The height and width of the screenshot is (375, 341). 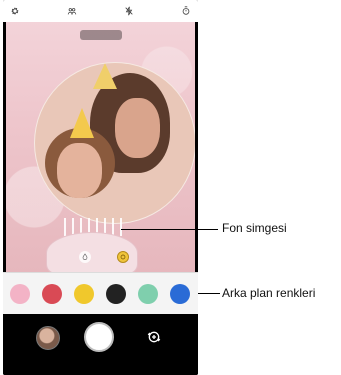 I want to click on swatch-red, so click(x=52, y=294).